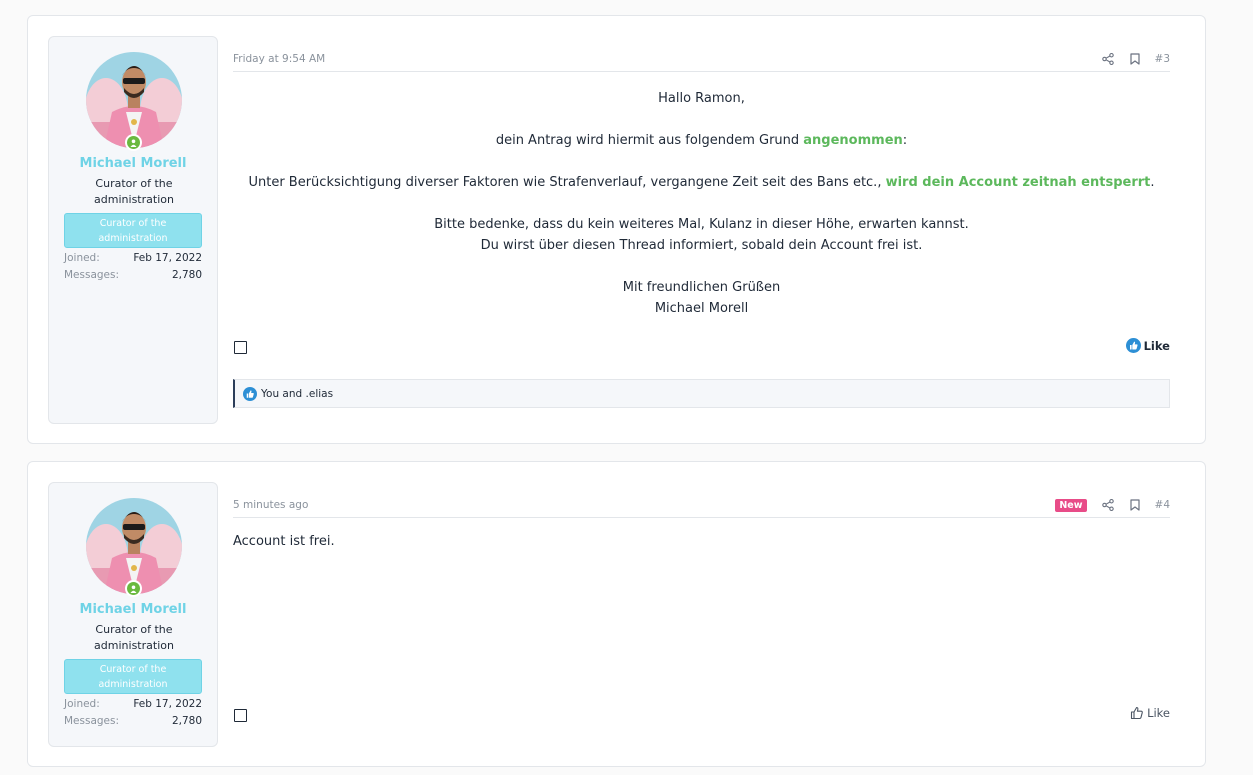 This screenshot has width=1253, height=775. What do you see at coordinates (701, 507) in the screenshot?
I see `post-header: 5 minutes ago New #4` at bounding box center [701, 507].